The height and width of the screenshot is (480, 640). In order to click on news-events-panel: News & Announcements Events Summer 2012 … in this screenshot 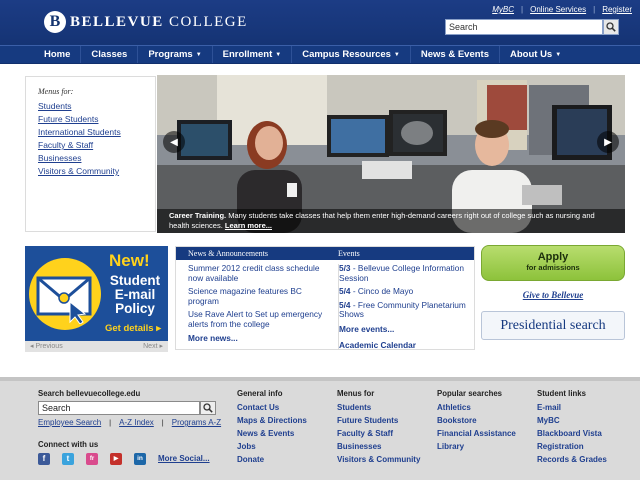, I will do `click(325, 298)`.